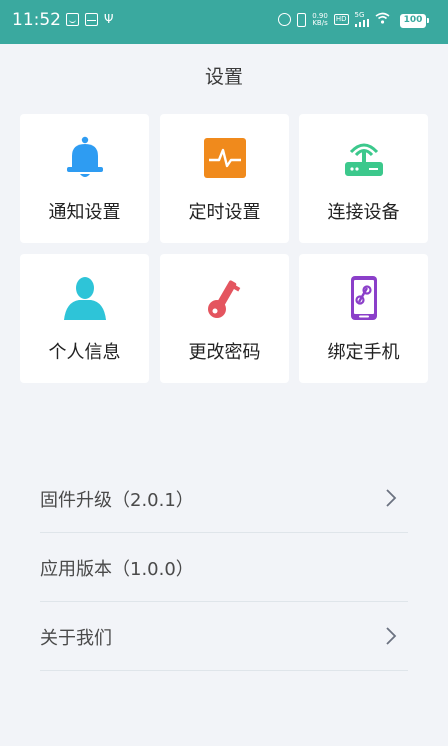 This screenshot has height=746, width=448. What do you see at coordinates (302, 19) in the screenshot?
I see `vibrate-icon` at bounding box center [302, 19].